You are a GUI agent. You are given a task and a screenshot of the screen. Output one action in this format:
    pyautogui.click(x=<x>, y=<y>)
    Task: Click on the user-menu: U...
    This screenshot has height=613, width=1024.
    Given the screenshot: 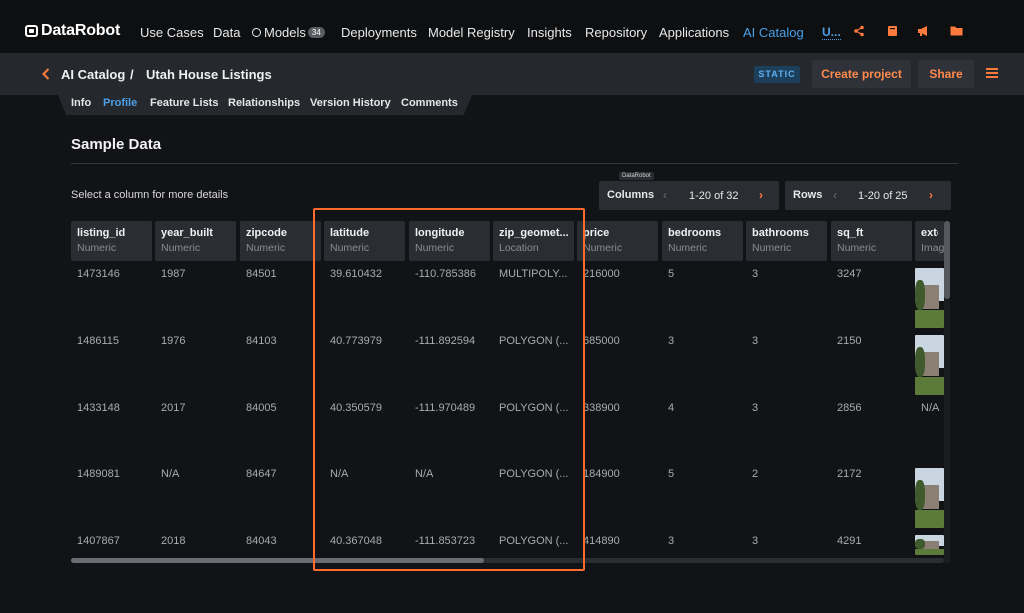 What is the action you would take?
    pyautogui.click(x=831, y=32)
    